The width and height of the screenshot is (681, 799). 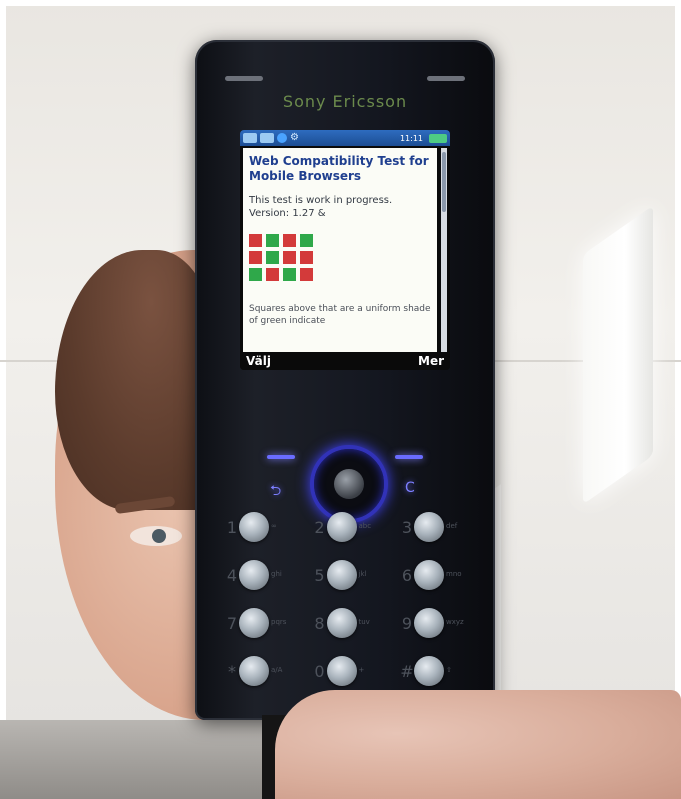 What do you see at coordinates (340, 257) in the screenshot?
I see `test-square-grid` at bounding box center [340, 257].